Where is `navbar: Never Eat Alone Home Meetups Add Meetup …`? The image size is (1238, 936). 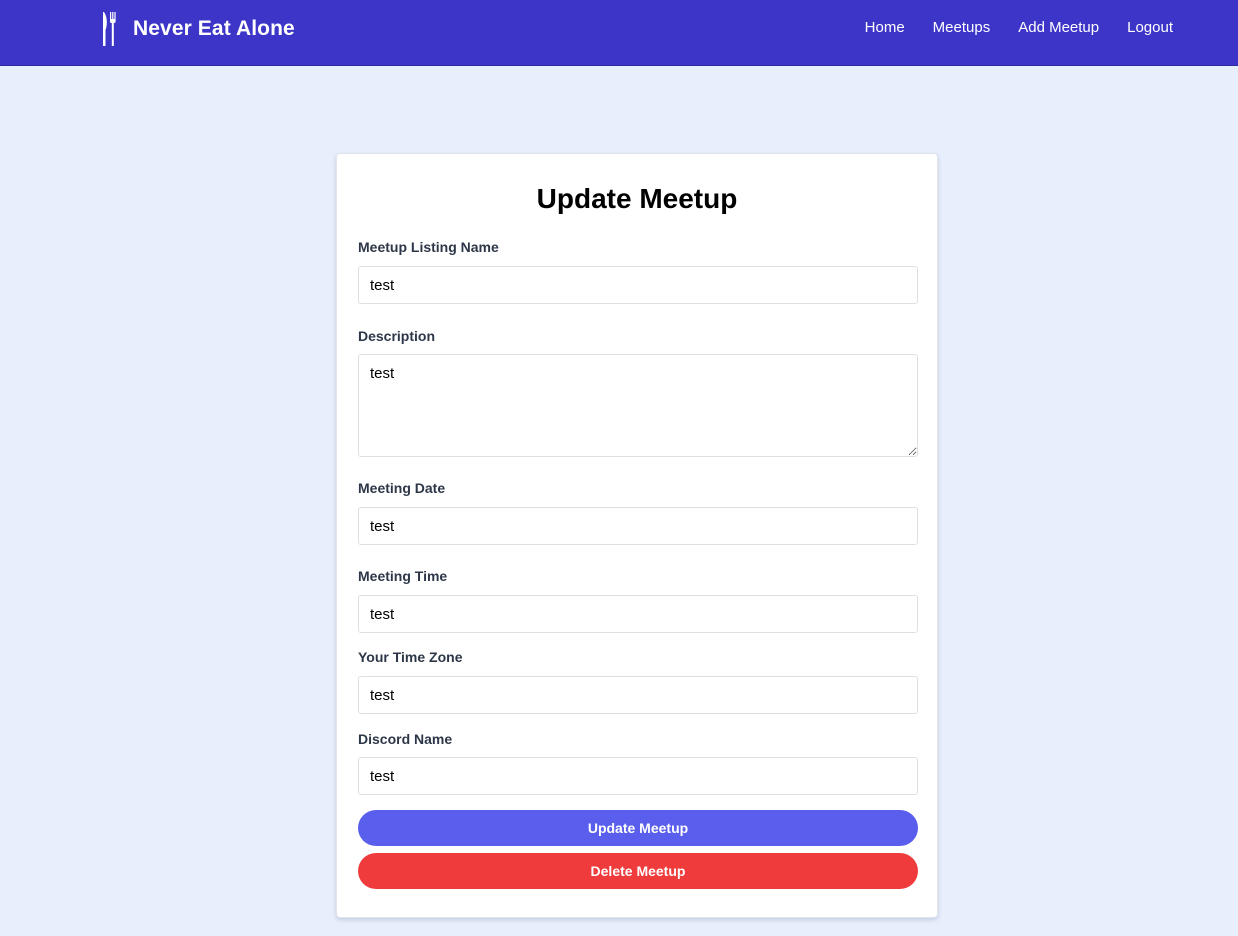
navbar: Never Eat Alone Home Meetups Add Meetup … is located at coordinates (619, 33).